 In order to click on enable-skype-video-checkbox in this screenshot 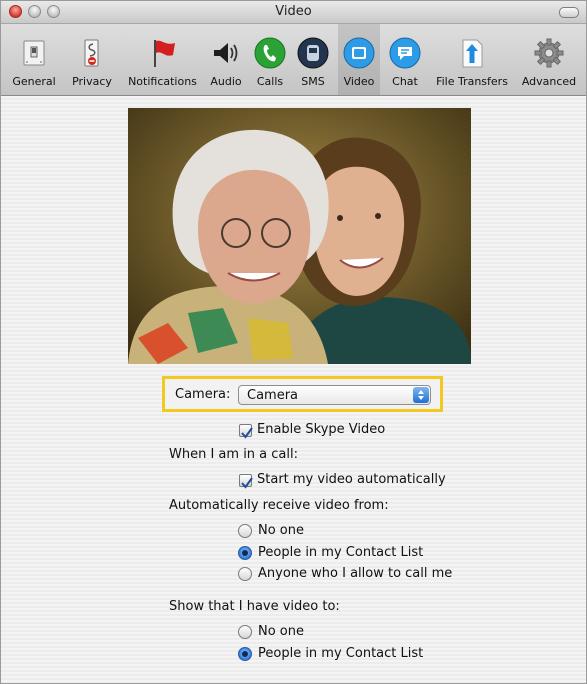, I will do `click(246, 431)`.